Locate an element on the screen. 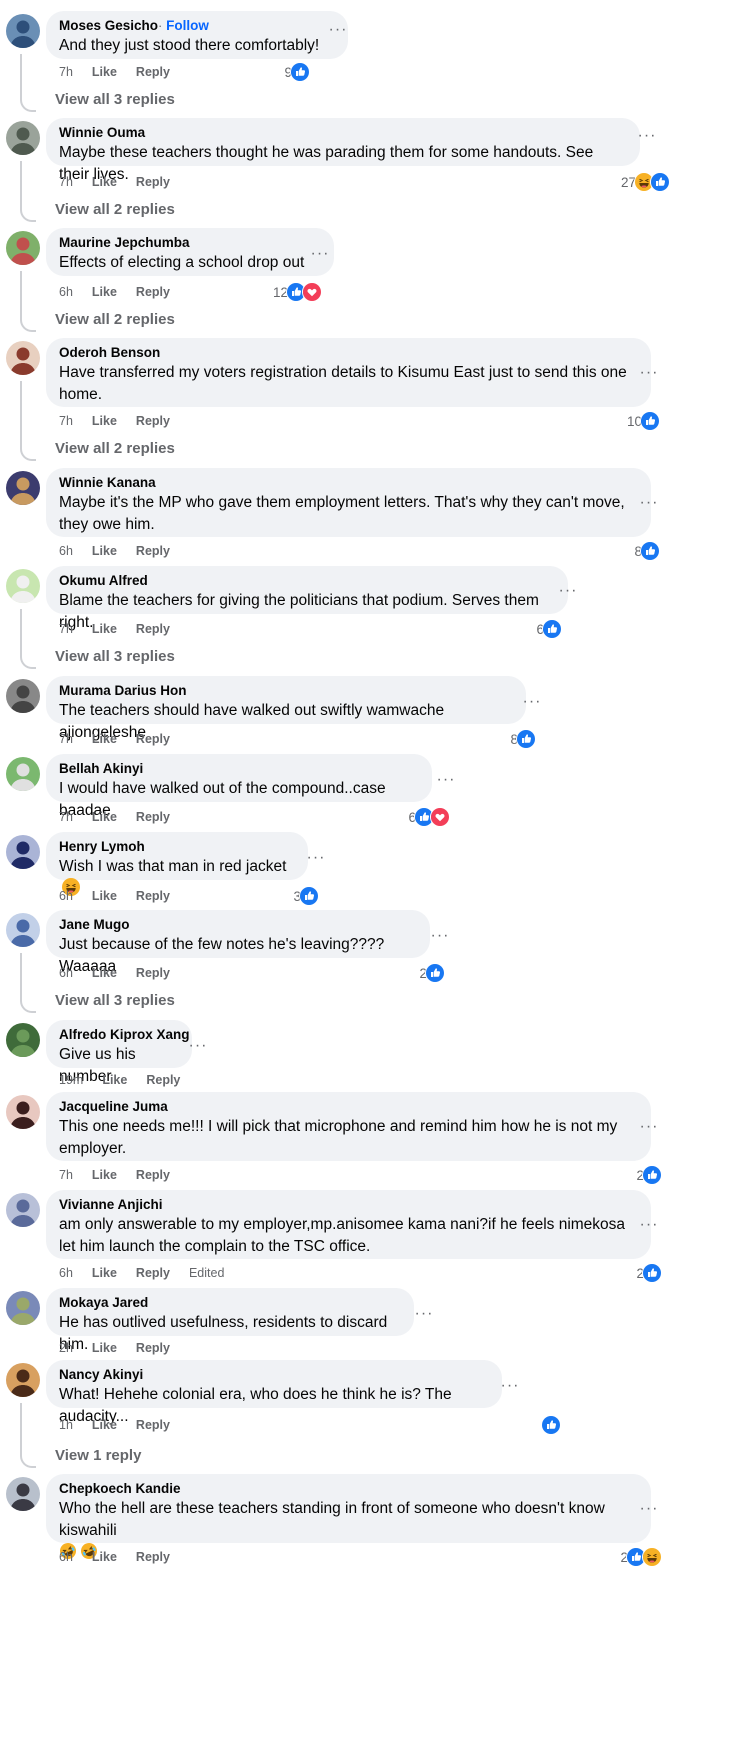 This screenshot has height=1748, width=740. author-name: Winnie Ouma is located at coordinates (102, 132).